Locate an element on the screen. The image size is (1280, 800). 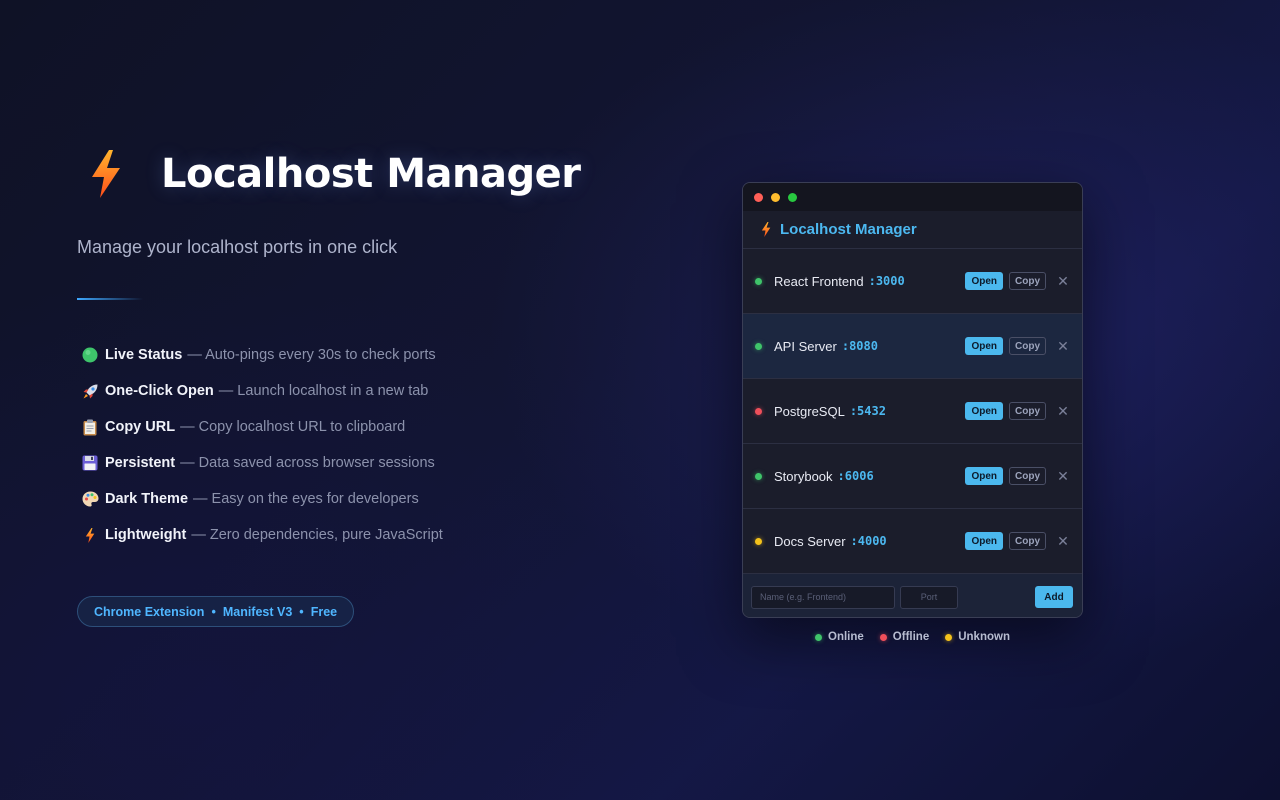
popup-header: Localhost Manager is located at coordinates (912, 230).